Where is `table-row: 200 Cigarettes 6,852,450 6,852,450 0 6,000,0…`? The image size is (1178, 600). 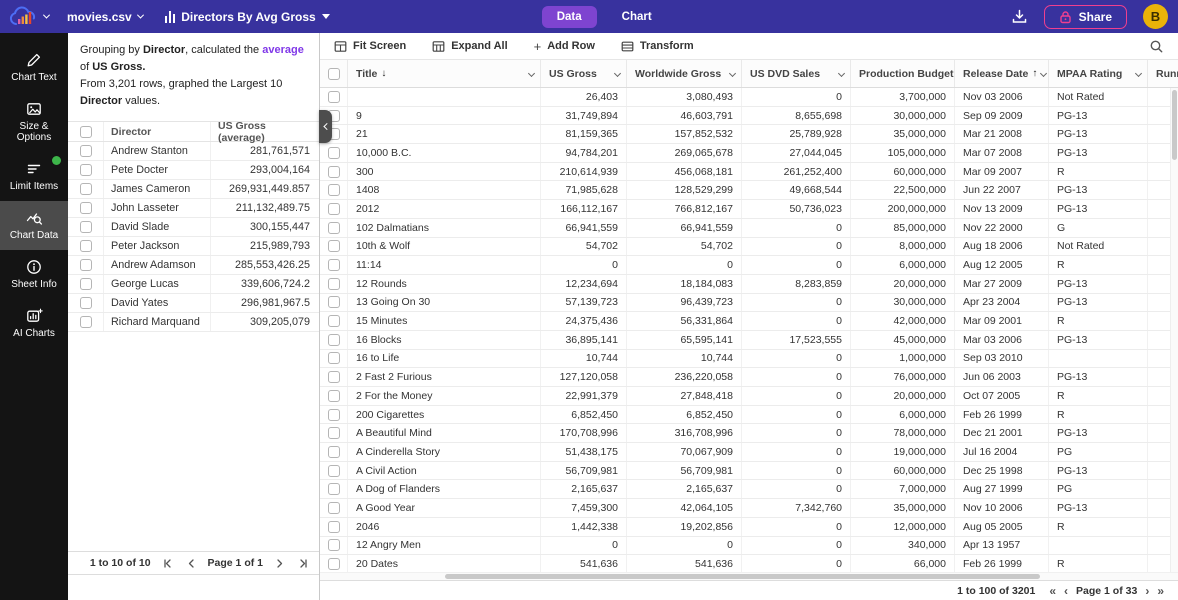 table-row: 200 Cigarettes 6,852,450 6,852,450 0 6,000,0… is located at coordinates (749, 415).